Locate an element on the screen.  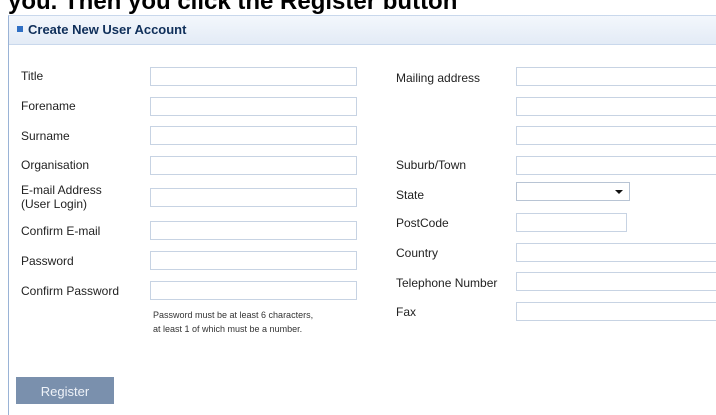
instruction-text: you. Then you click the Register button is located at coordinates (233, 7).